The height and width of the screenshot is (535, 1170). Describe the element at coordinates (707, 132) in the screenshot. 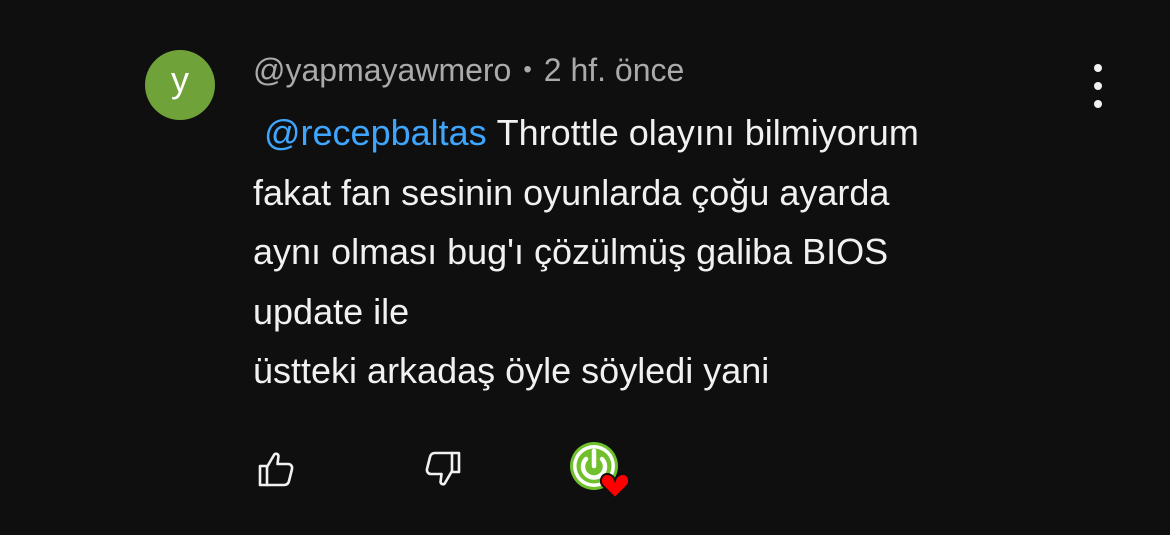

I see `comment-text-line-1: Throttle olayını bilmiyorum` at that location.